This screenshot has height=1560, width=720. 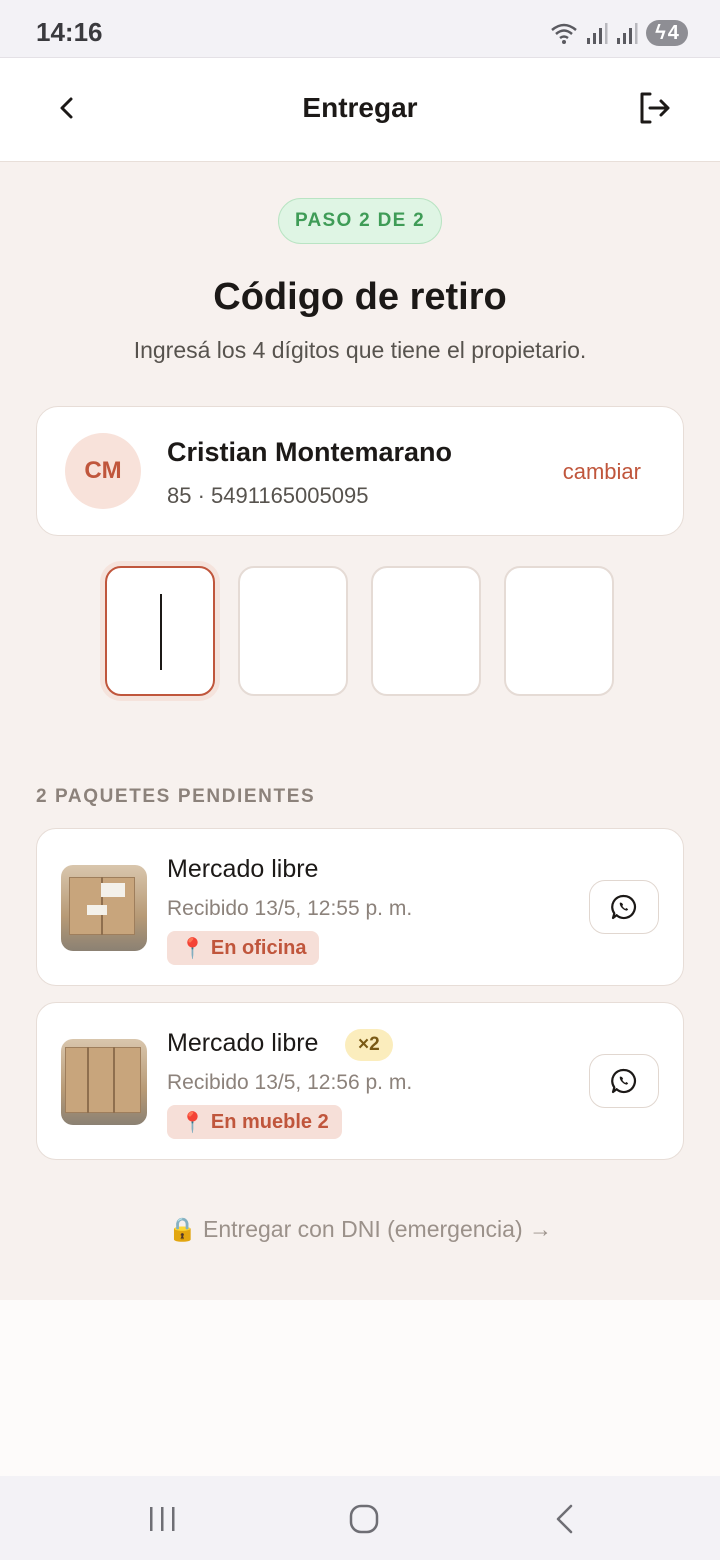 I want to click on system-nav-bar, so click(x=360, y=1518).